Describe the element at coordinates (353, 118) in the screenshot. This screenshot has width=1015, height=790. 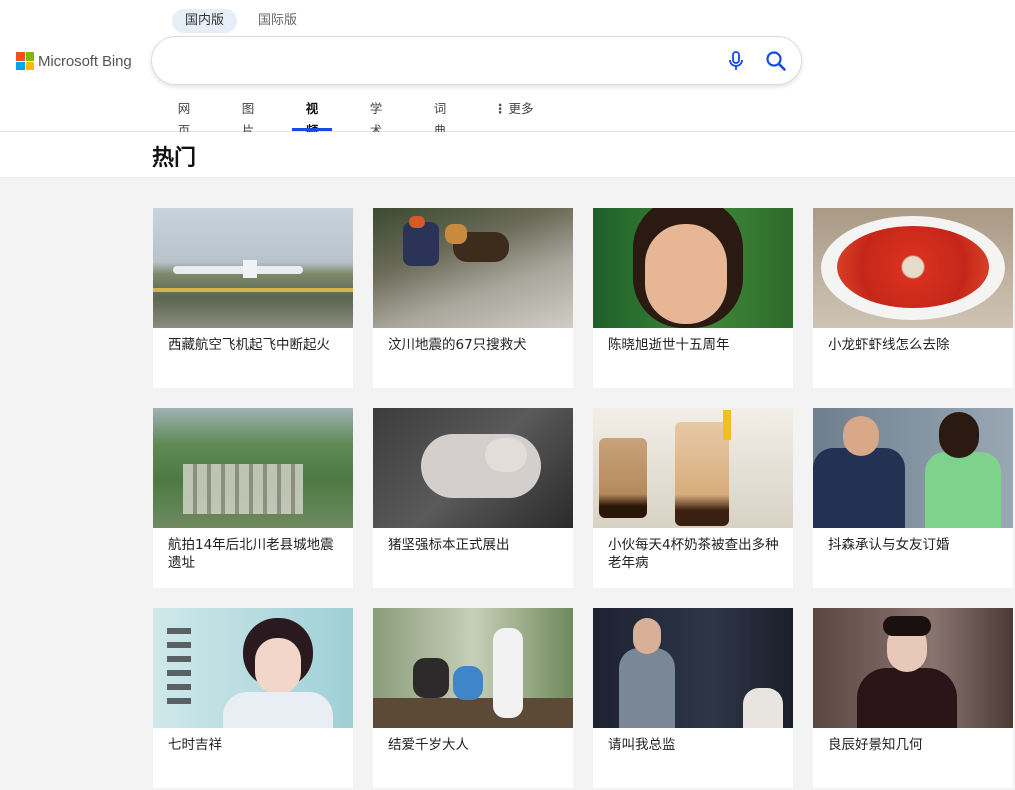
I see `vertical-nav: 网页 图片 视频 学术 词典 ⋮ 更多` at that location.